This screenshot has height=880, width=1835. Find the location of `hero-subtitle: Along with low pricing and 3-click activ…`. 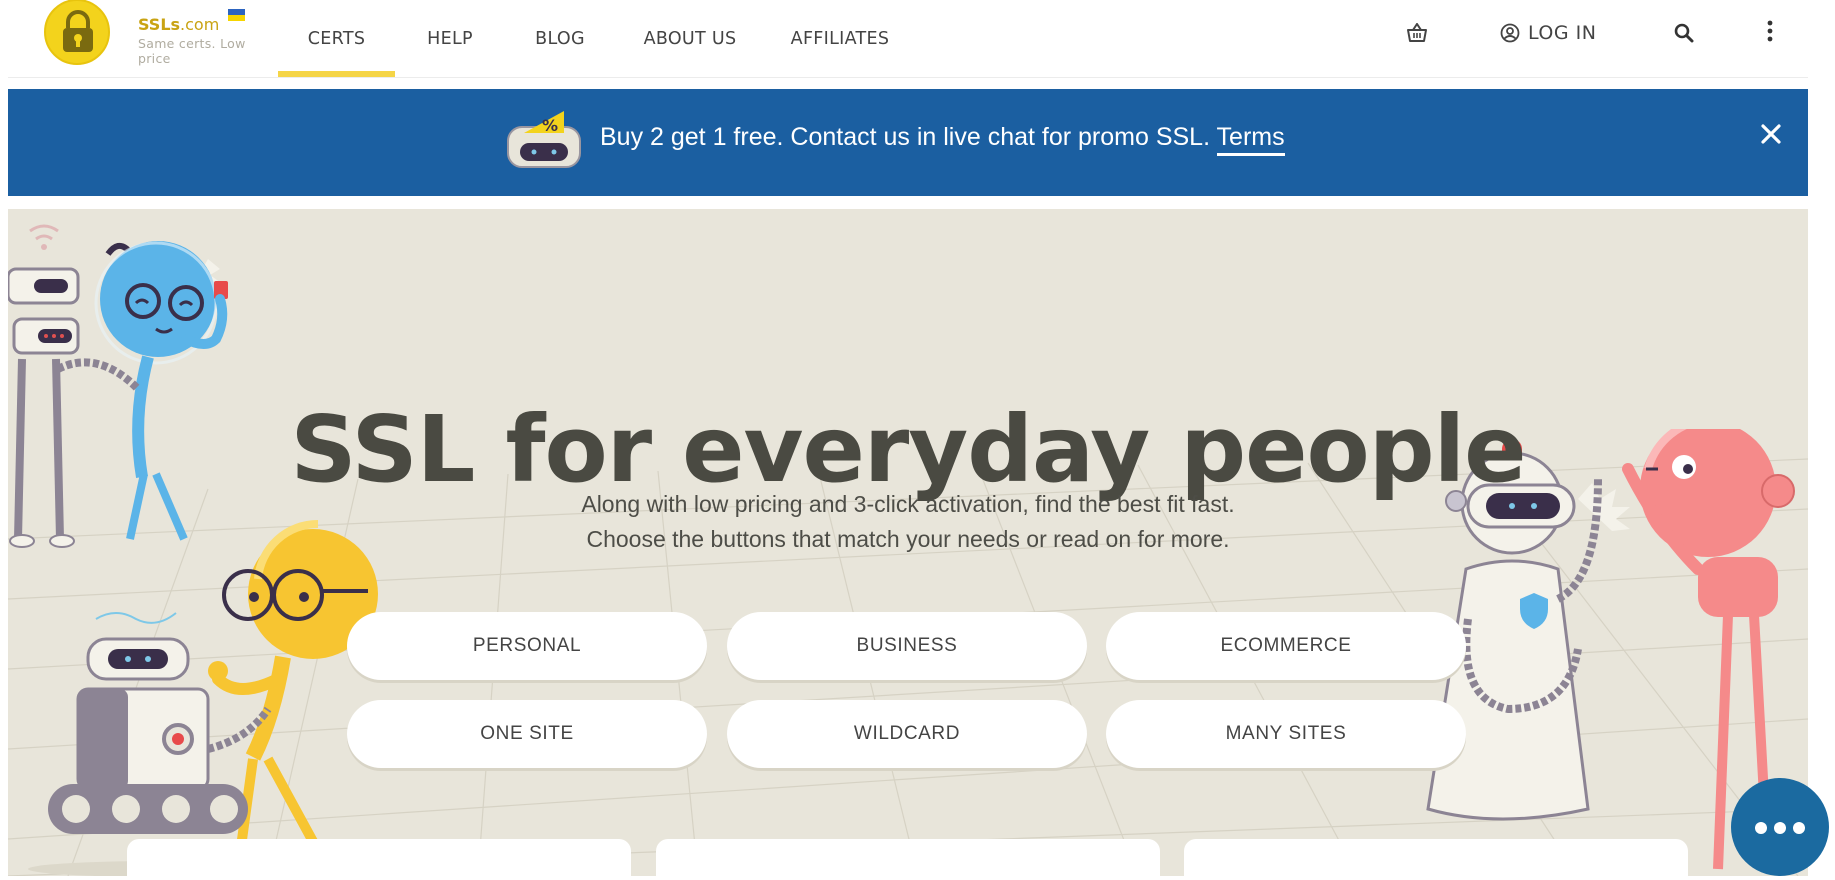

hero-subtitle: Along with low pricing and 3-click activ… is located at coordinates (908, 522).